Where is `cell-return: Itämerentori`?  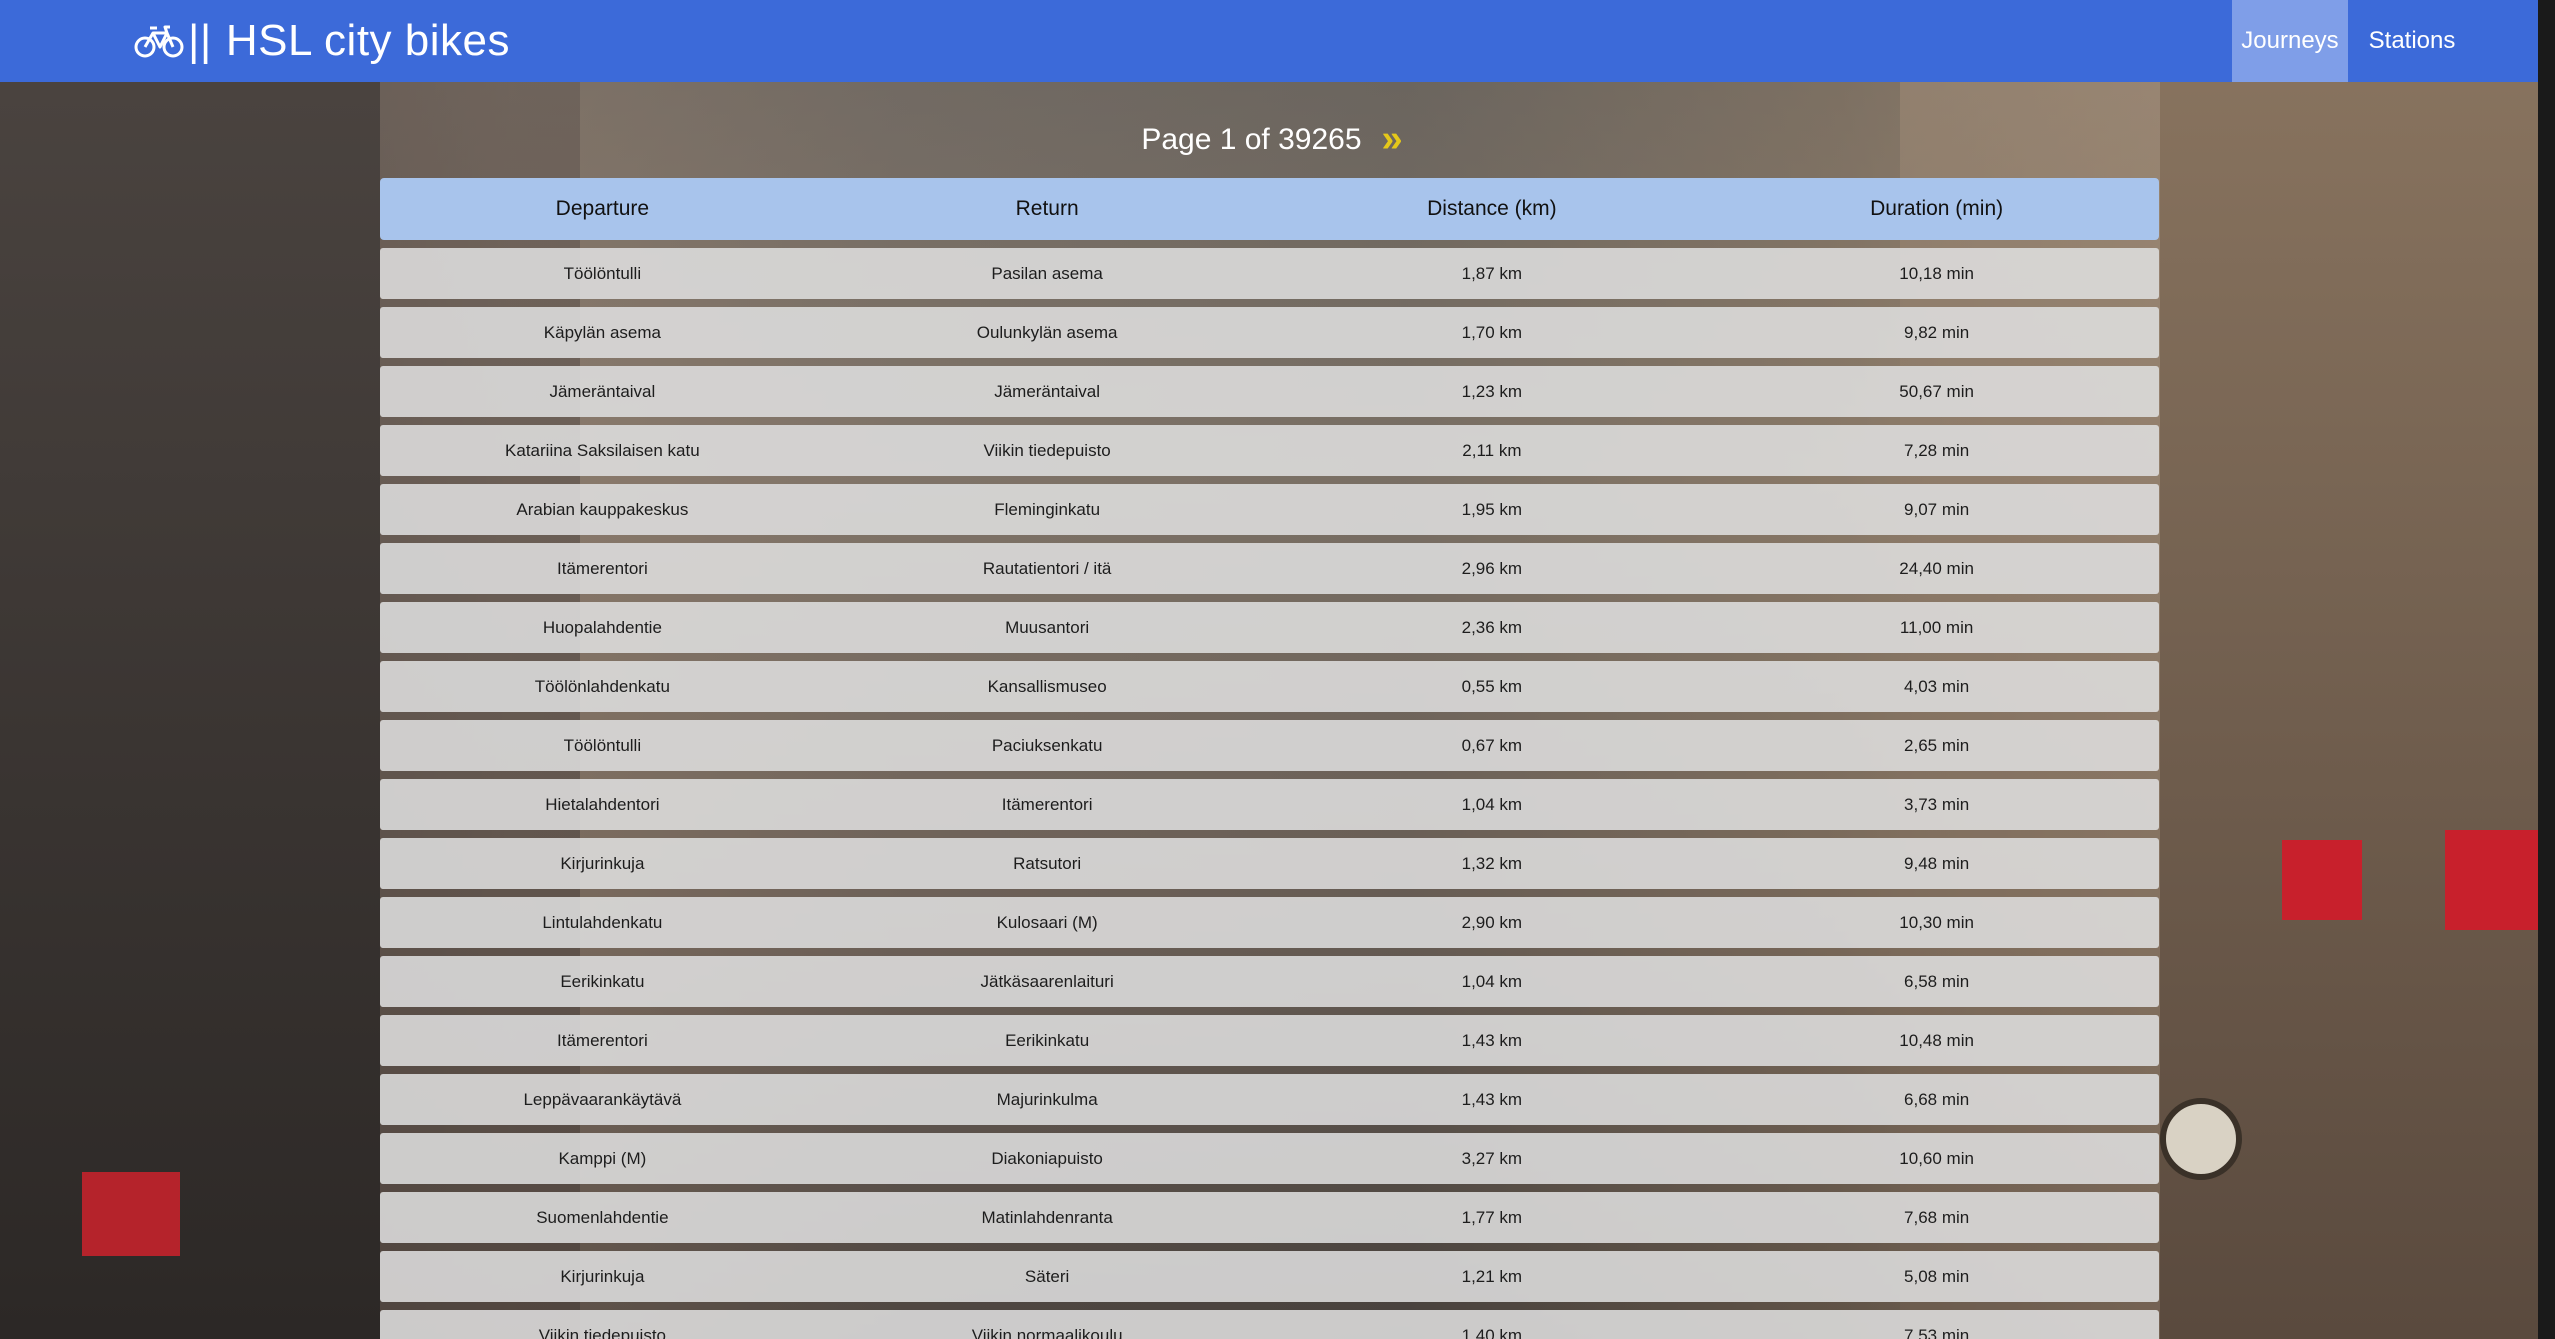 cell-return: Itämerentori is located at coordinates (1047, 804).